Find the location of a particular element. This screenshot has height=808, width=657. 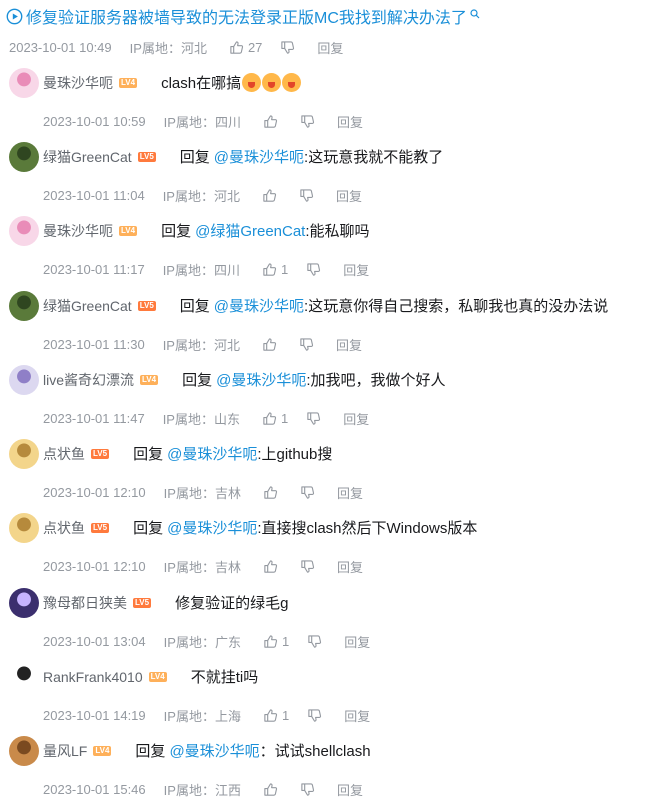

comment-ip: IP属地：山东 is located at coordinates (201, 419).